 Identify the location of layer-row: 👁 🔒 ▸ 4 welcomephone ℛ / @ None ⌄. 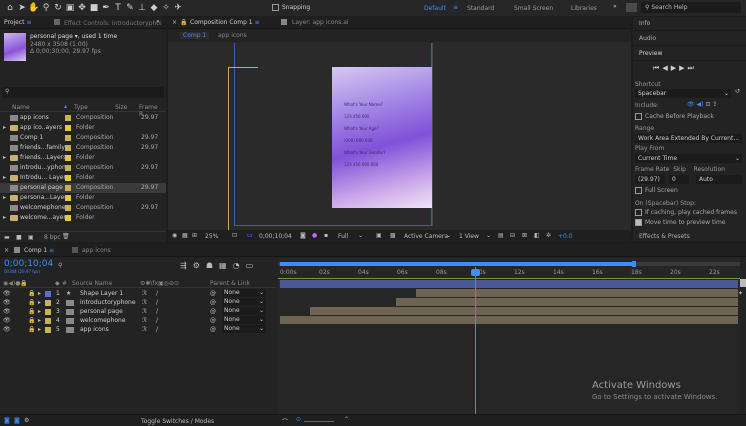
(138, 320).